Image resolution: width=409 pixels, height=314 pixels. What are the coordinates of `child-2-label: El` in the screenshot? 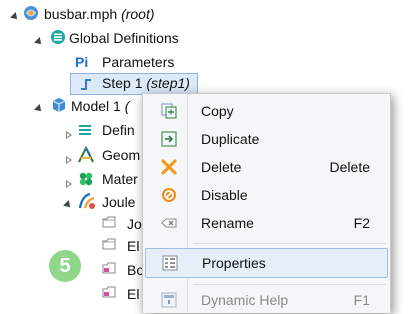 It's located at (133, 246).